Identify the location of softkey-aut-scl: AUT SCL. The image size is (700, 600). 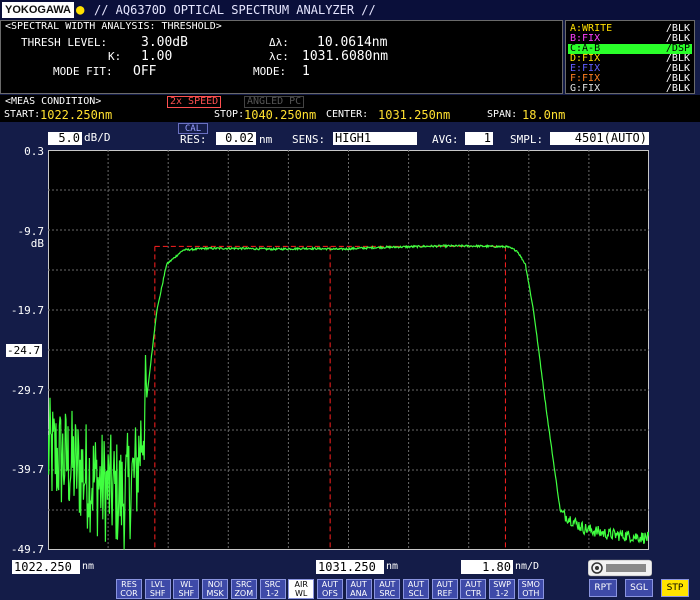
(416, 589).